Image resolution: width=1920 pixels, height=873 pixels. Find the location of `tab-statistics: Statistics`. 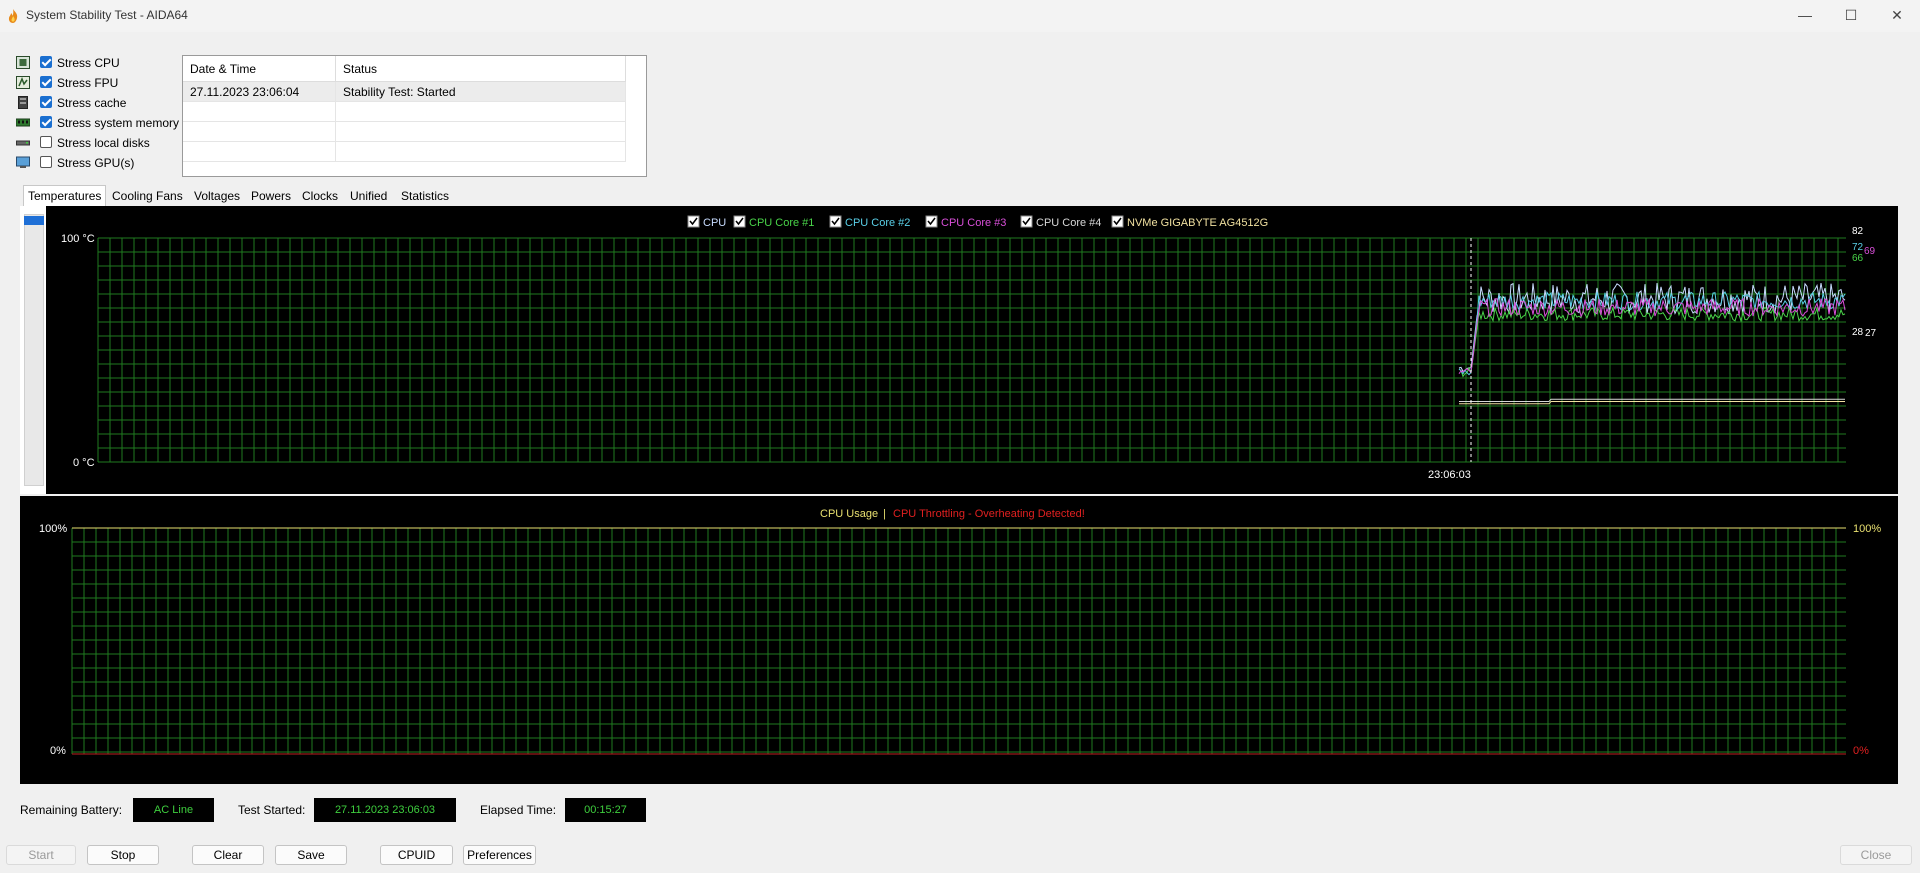

tab-statistics: Statistics is located at coordinates (425, 196).